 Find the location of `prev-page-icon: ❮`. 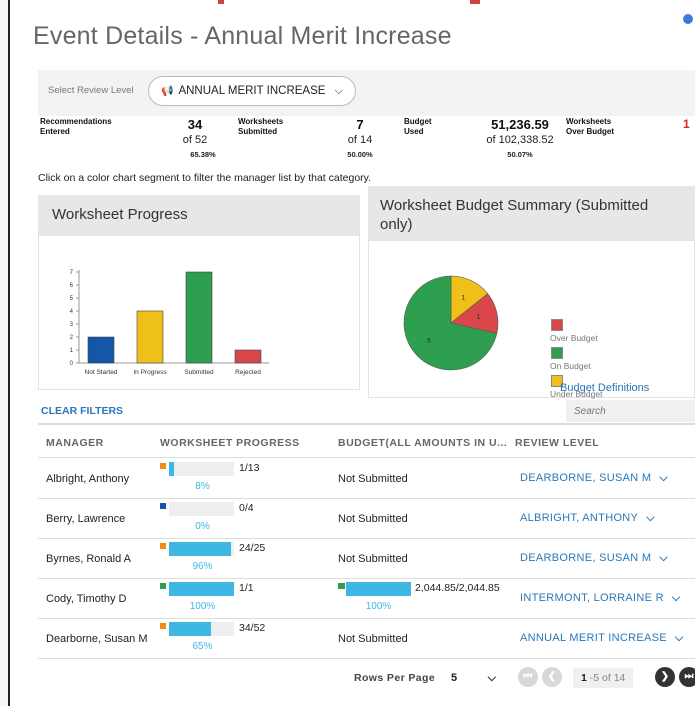

prev-page-icon: ❮ is located at coordinates (552, 677).